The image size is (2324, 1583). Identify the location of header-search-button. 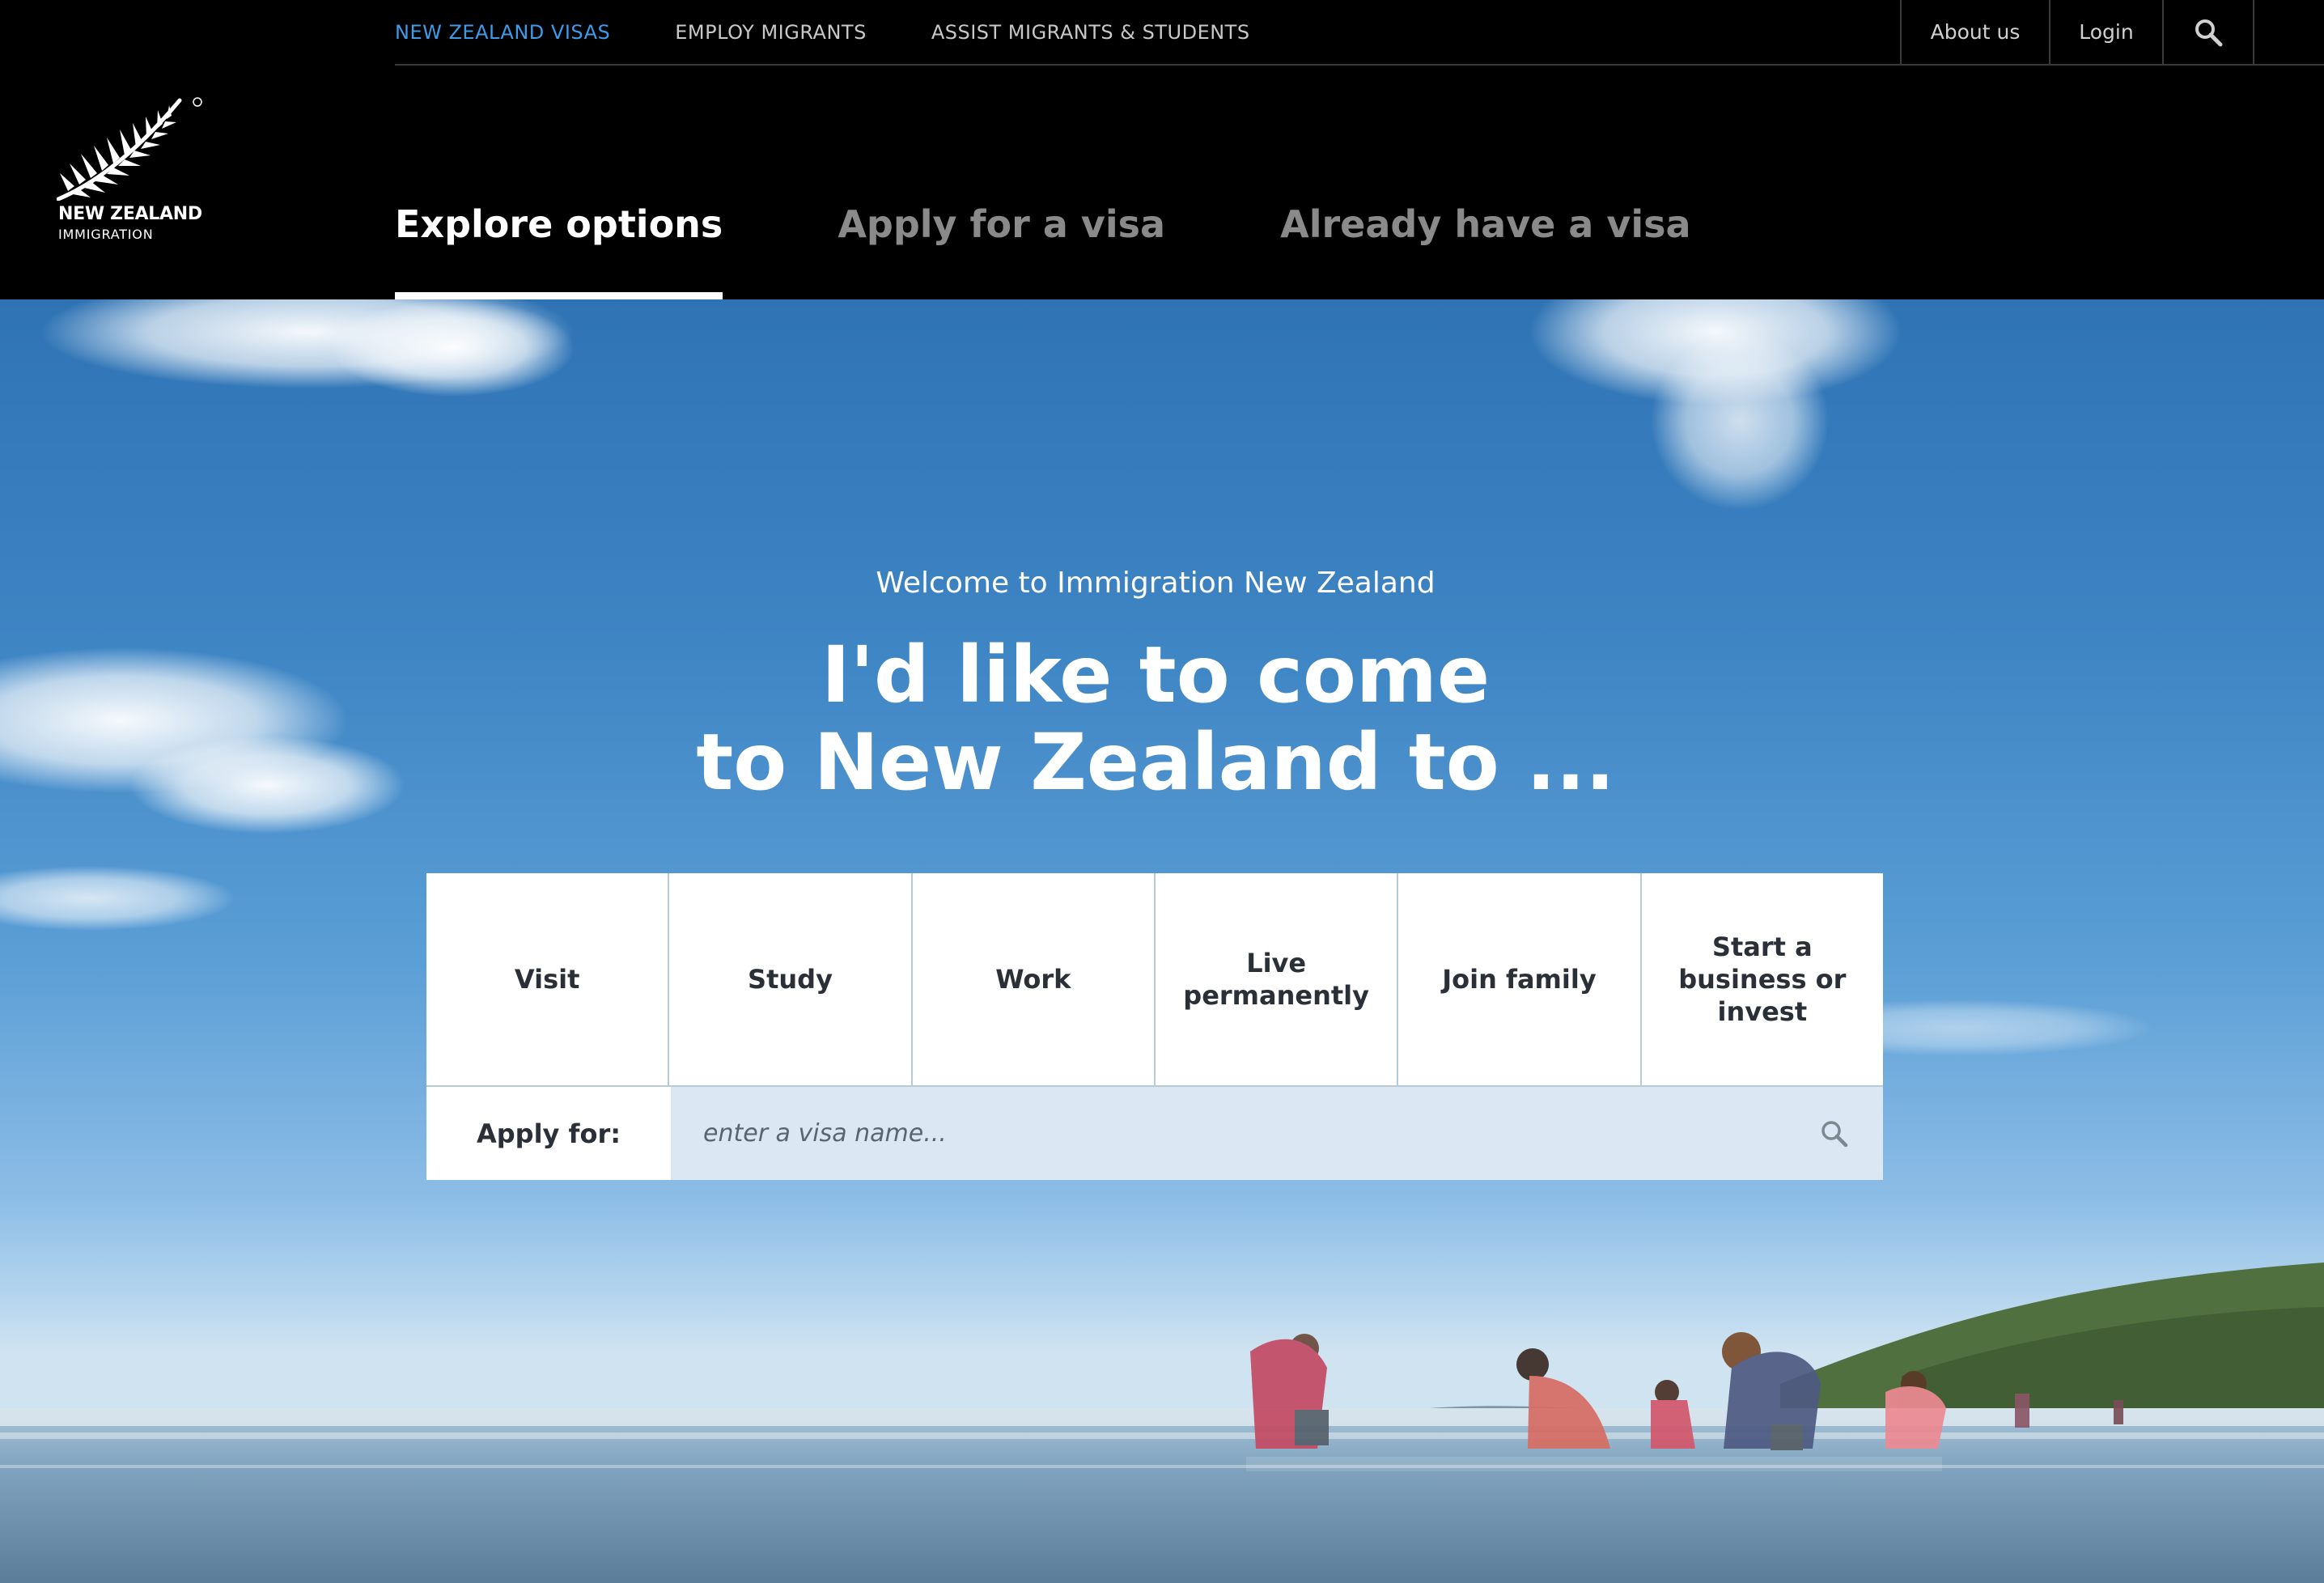
(2208, 32).